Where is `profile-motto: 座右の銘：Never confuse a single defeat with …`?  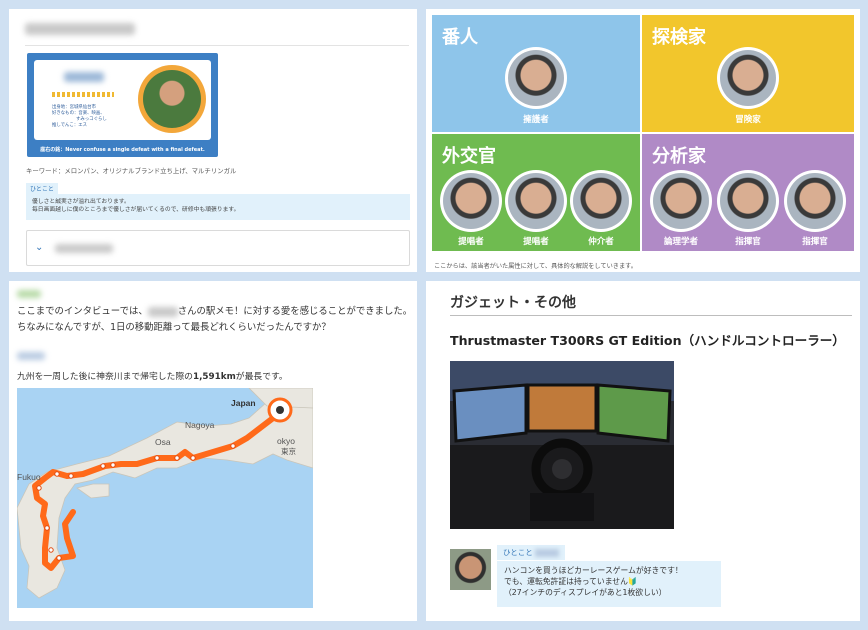
profile-motto: 座右の銘：Never confuse a single defeat with … is located at coordinates (122, 150).